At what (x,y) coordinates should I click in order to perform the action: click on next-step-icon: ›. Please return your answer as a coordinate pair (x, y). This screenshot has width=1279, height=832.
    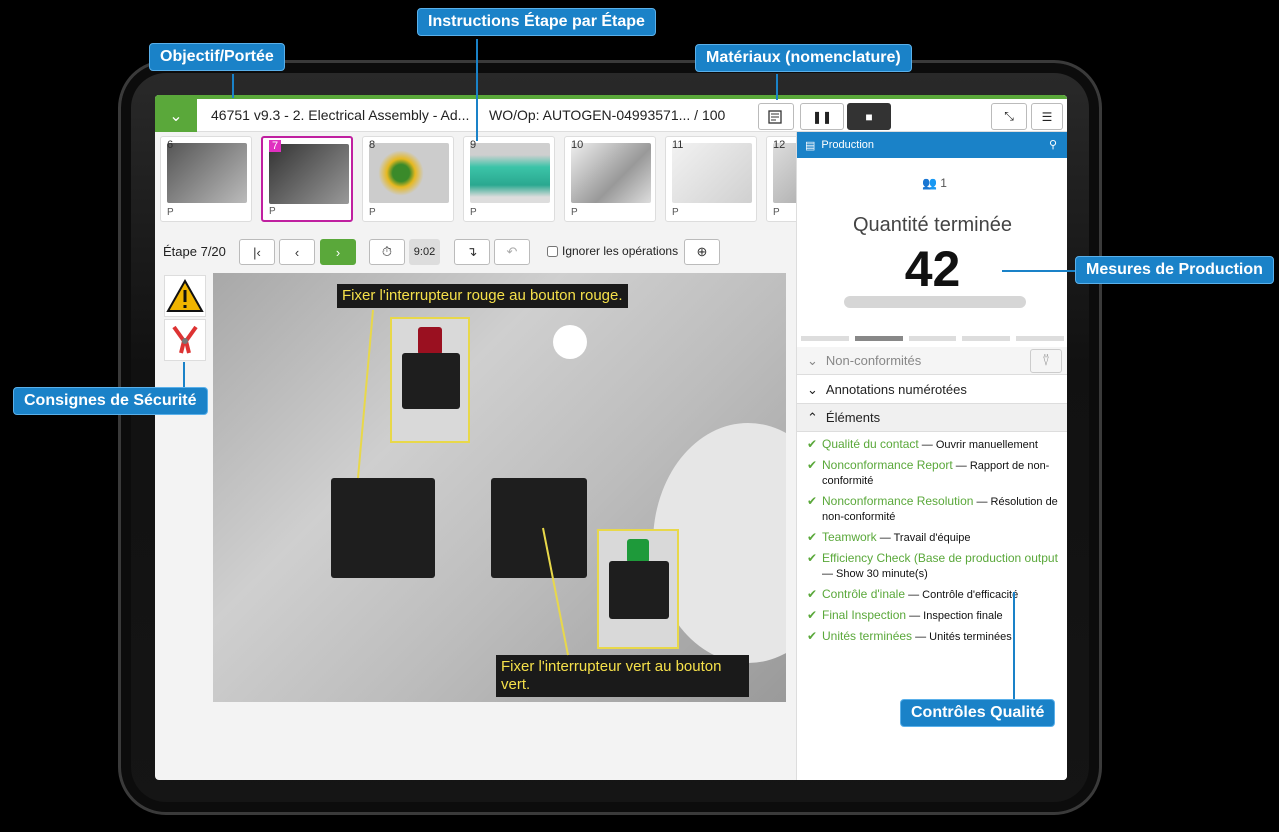
    Looking at the image, I should click on (338, 252).